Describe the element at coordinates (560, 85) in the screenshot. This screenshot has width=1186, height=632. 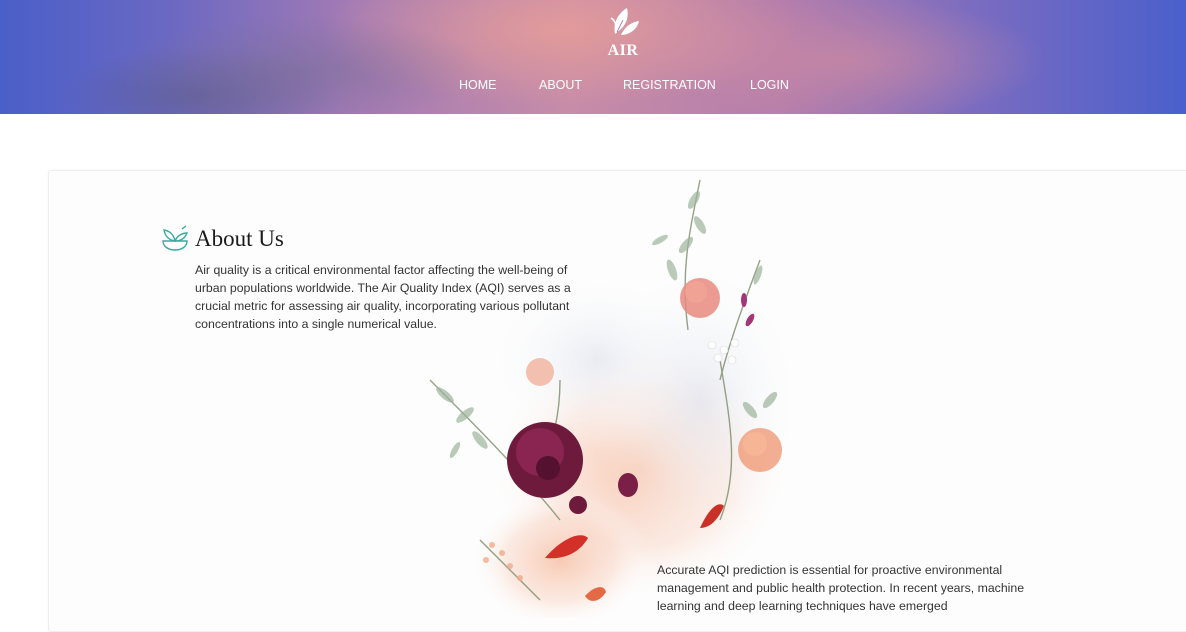
I see `nav-about: ABOUT` at that location.